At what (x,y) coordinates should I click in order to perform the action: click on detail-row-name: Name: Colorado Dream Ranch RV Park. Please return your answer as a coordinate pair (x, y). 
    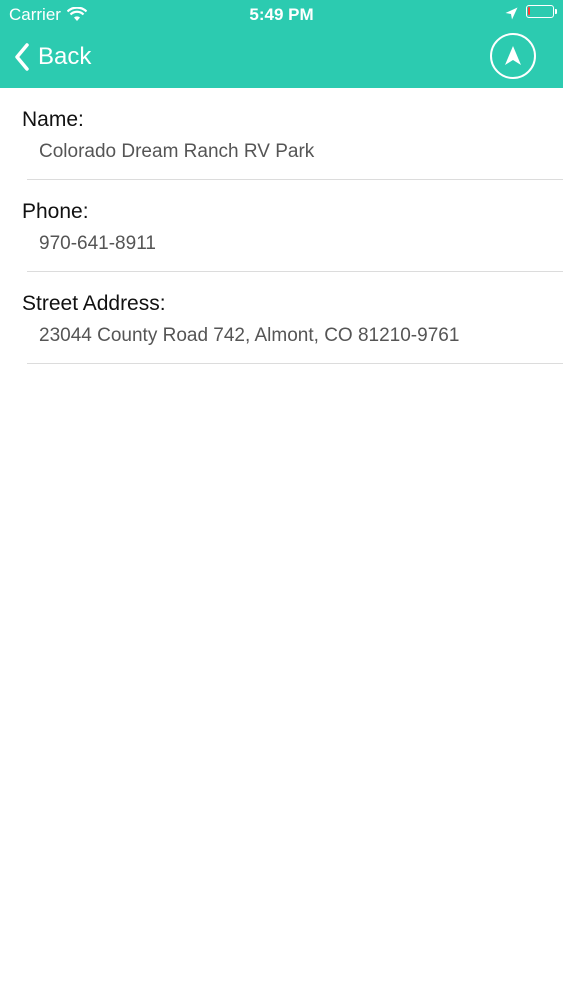
    Looking at the image, I should click on (281, 134).